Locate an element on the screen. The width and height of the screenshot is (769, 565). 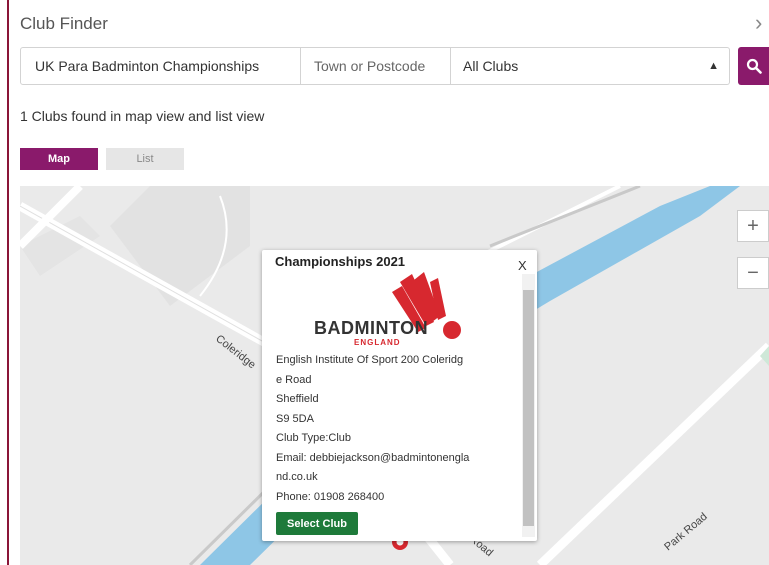
email-line-2: nd.co.uk is located at coordinates (297, 477).